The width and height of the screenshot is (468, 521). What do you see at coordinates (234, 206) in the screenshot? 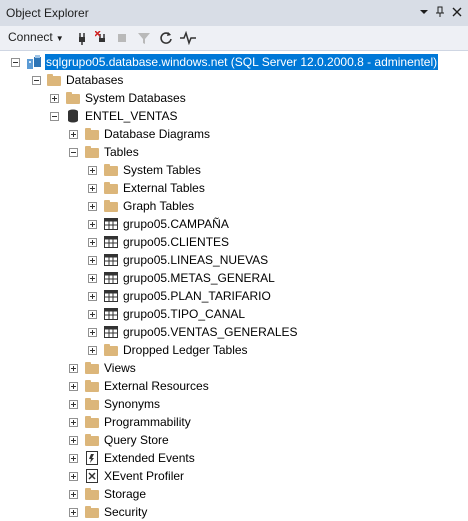
I see `tree-node-graph-tables: Graph Tables` at bounding box center [234, 206].